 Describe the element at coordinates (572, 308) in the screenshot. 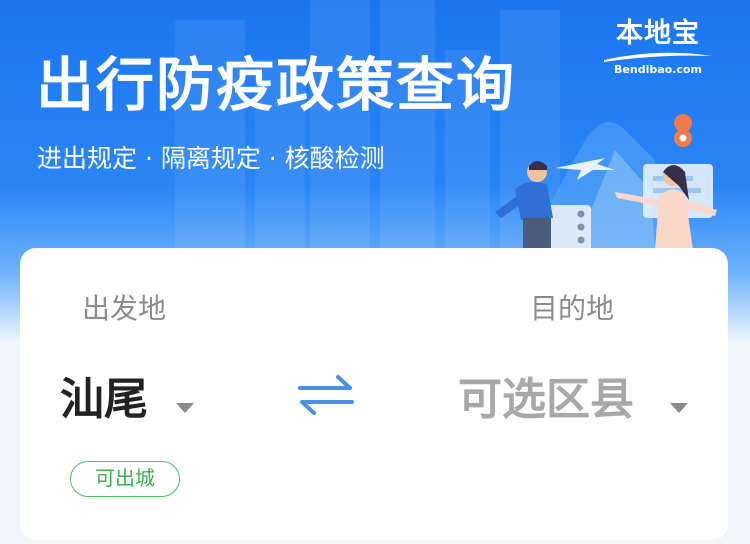

I see `destination-label: 目的地` at that location.